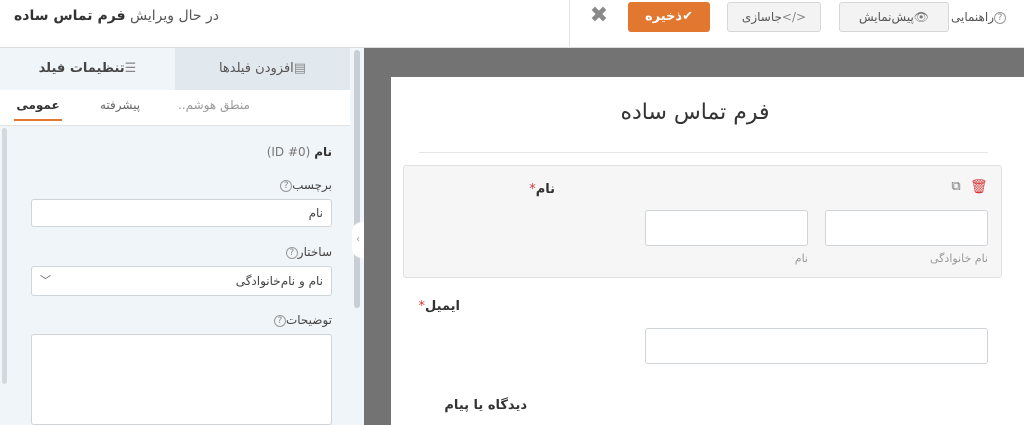  I want to click on first-name-sublabel: نام, so click(801, 258).